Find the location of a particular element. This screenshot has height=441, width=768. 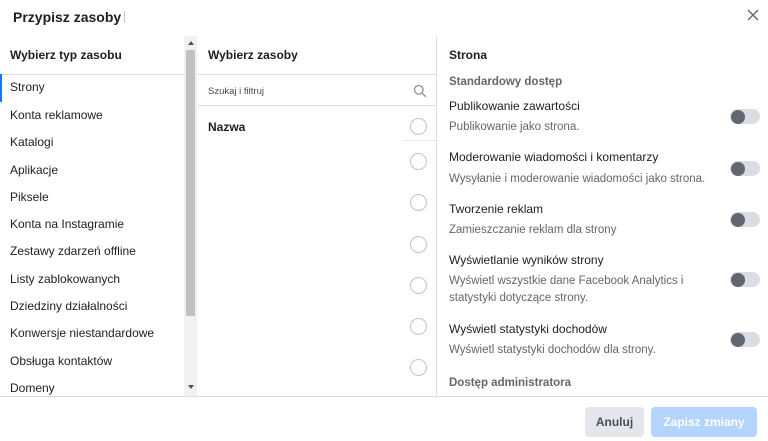

name-column-header: Nazwa is located at coordinates (227, 127).